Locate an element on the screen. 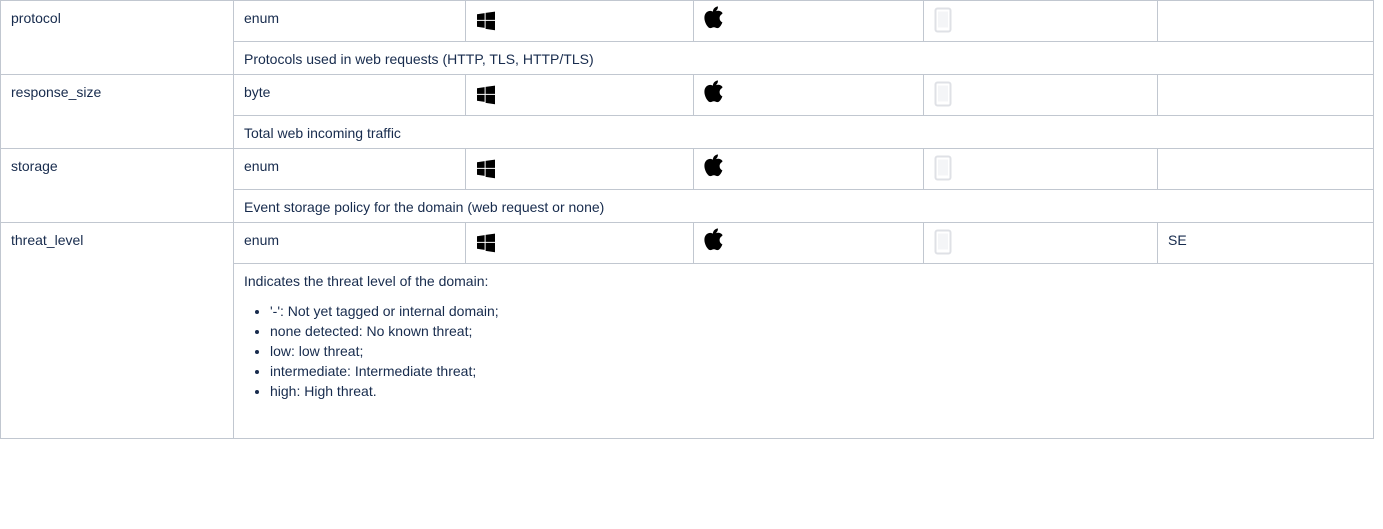 The image size is (1383, 529). field-row: storage enum is located at coordinates (687, 185).